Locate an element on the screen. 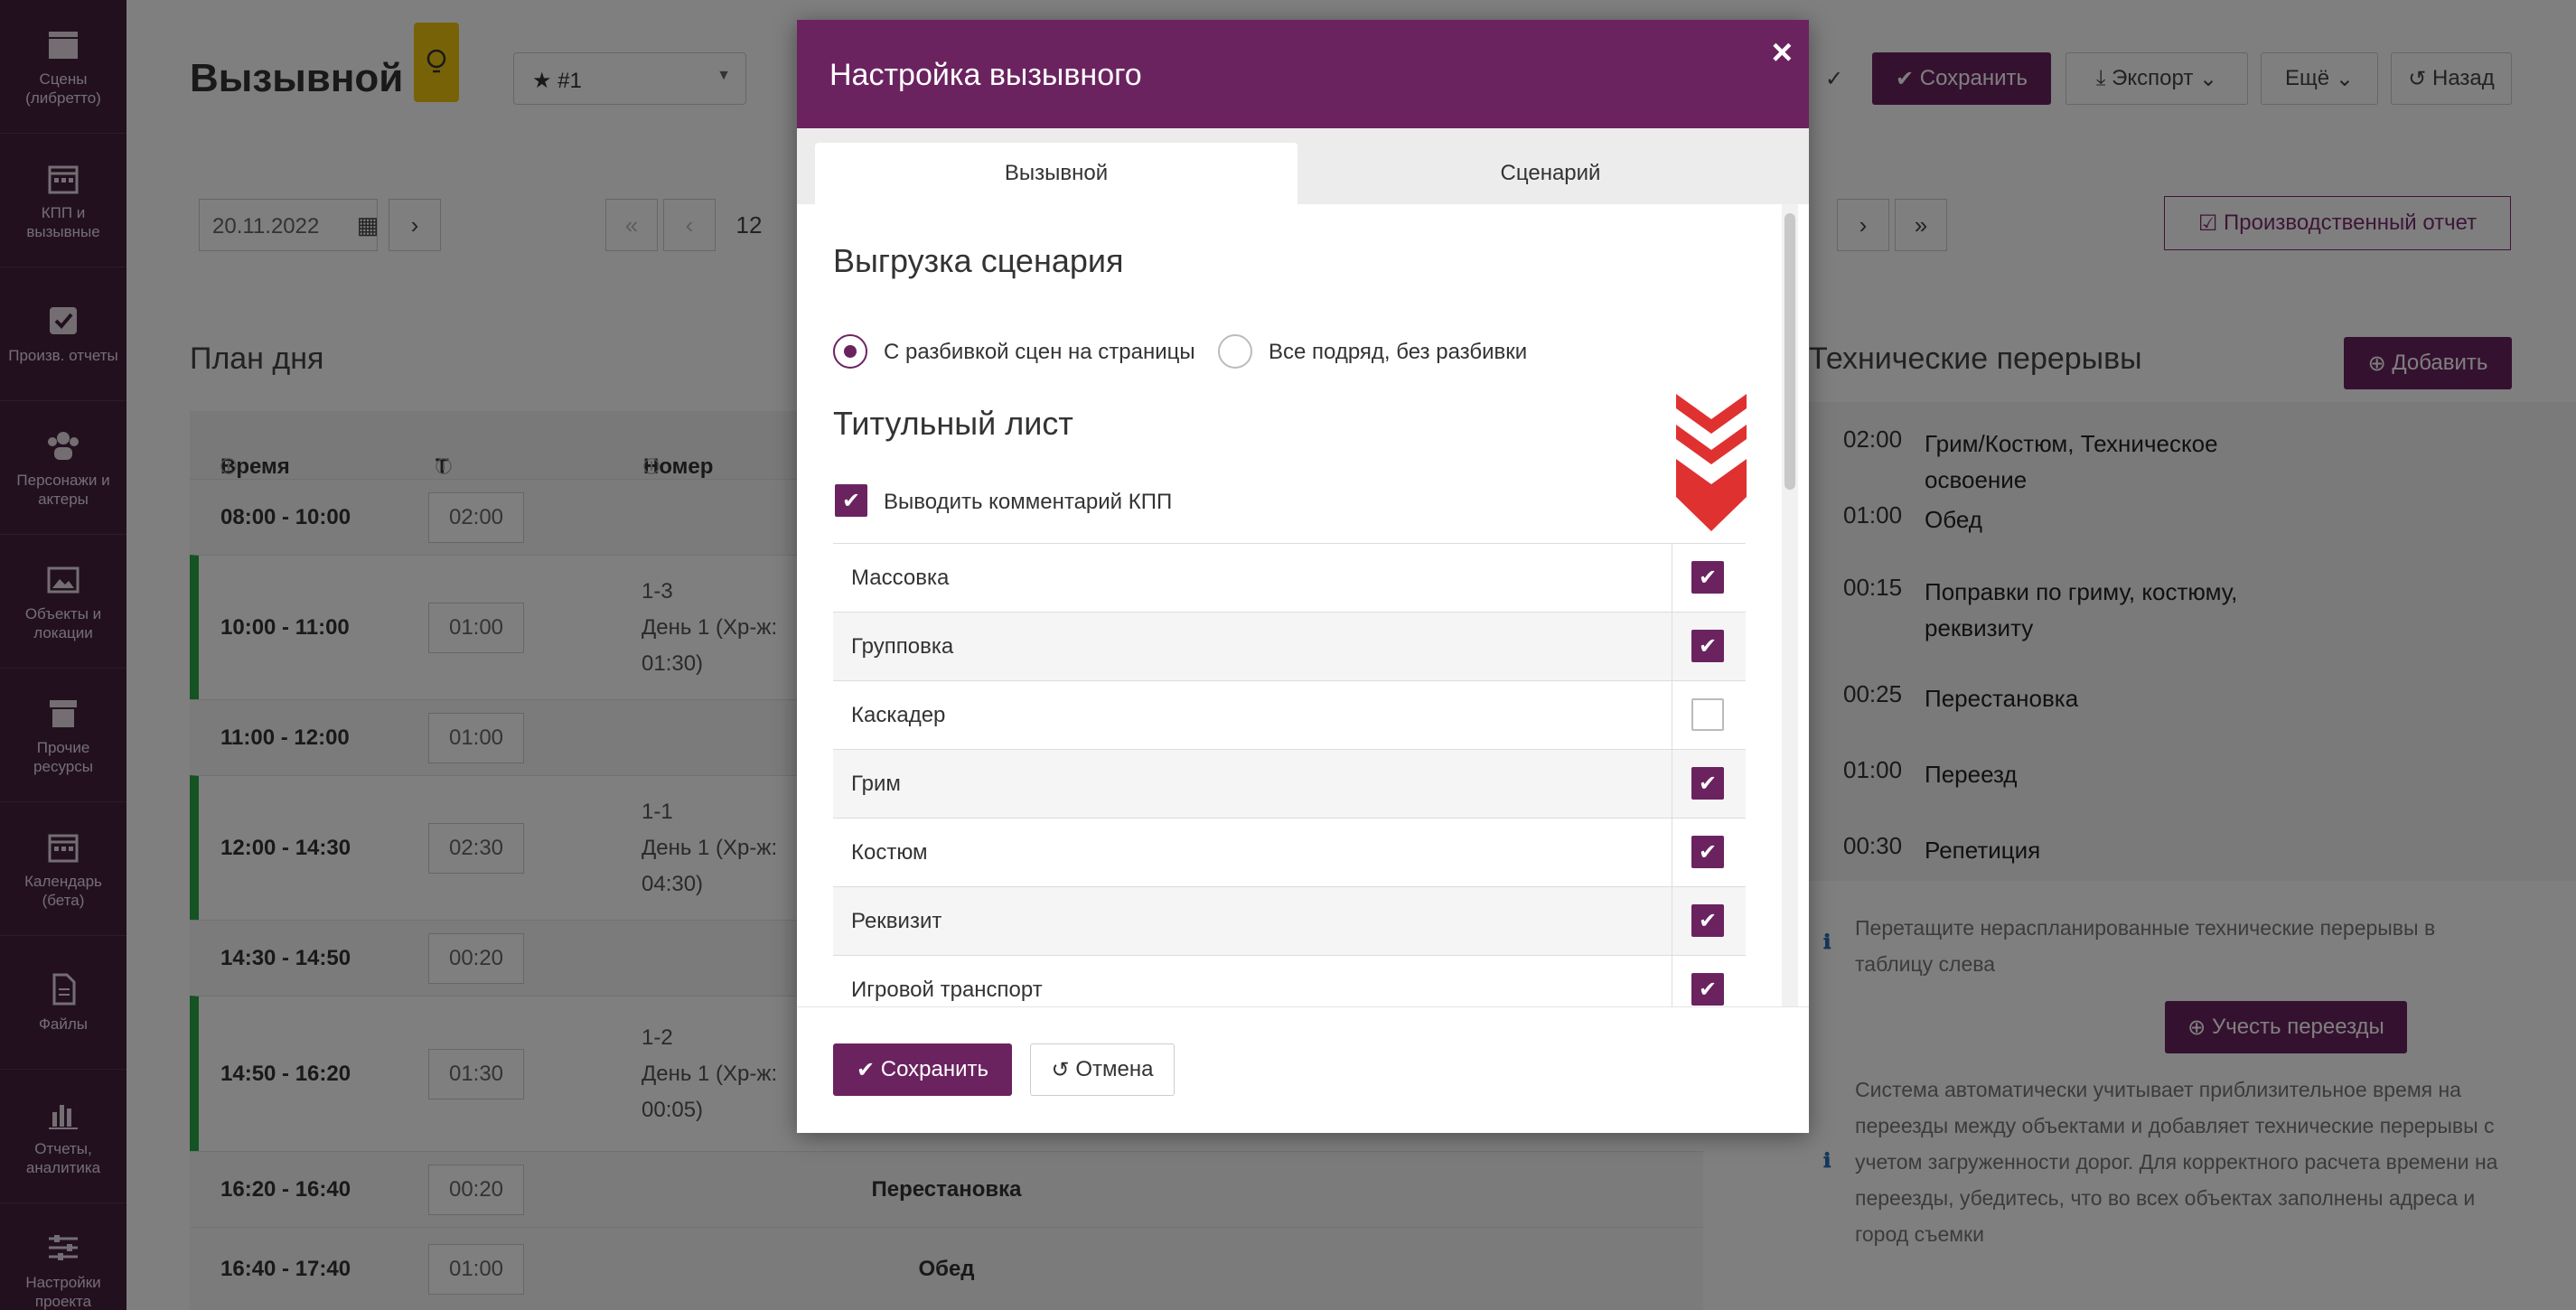 Image resolution: width=2576 pixels, height=1310 pixels. resource-label: Игровой транспорт is located at coordinates (947, 990).